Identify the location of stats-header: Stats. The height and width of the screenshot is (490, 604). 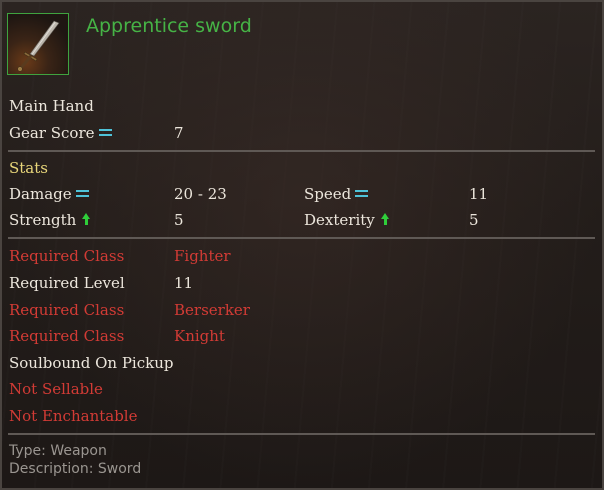
(28, 168).